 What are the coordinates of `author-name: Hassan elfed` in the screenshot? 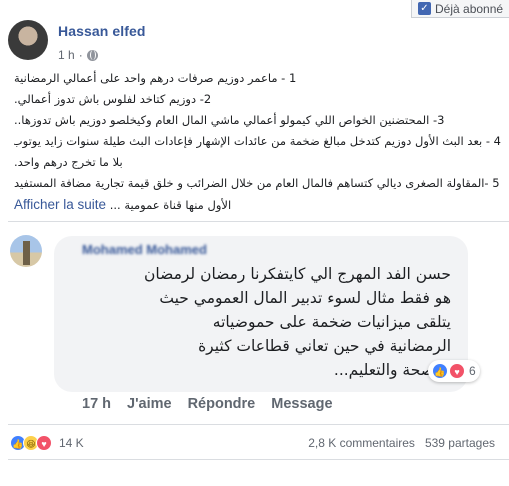 It's located at (102, 31).